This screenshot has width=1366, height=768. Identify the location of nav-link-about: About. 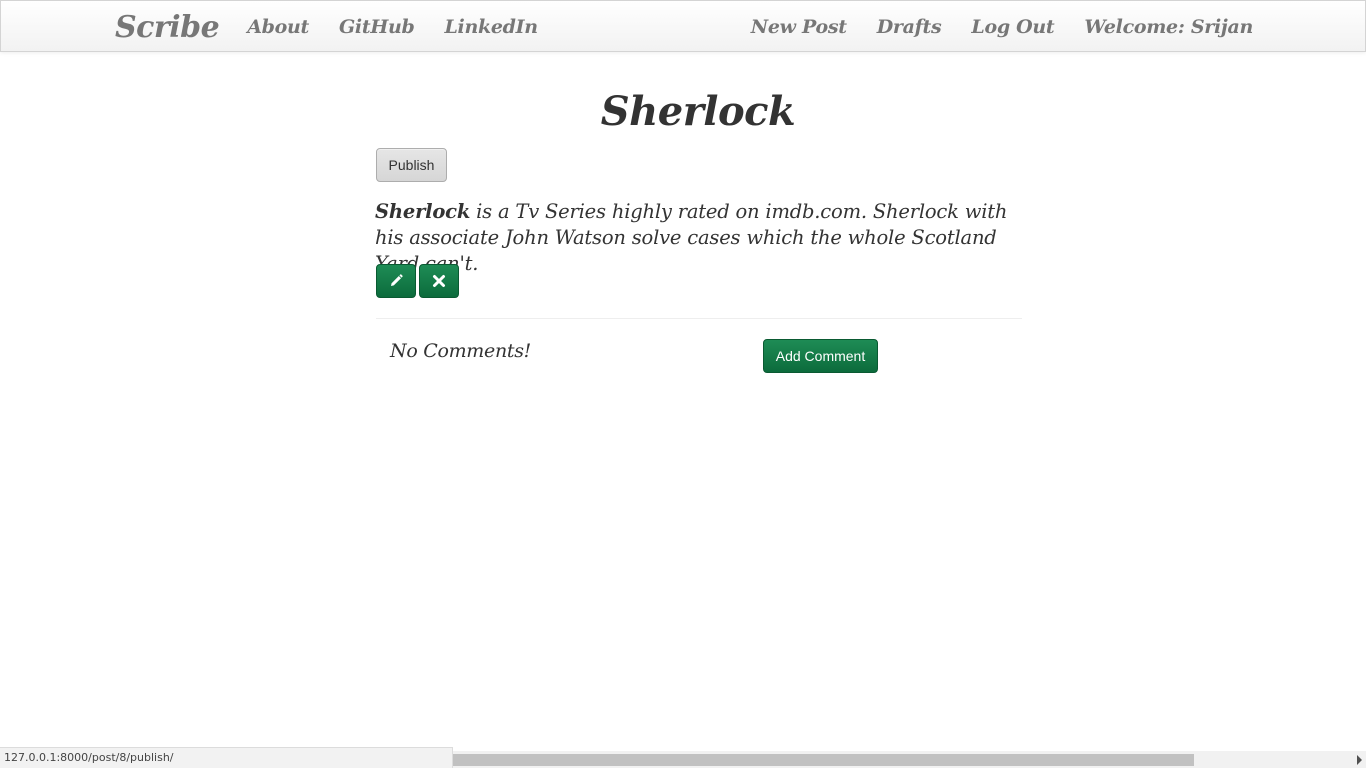
(278, 27).